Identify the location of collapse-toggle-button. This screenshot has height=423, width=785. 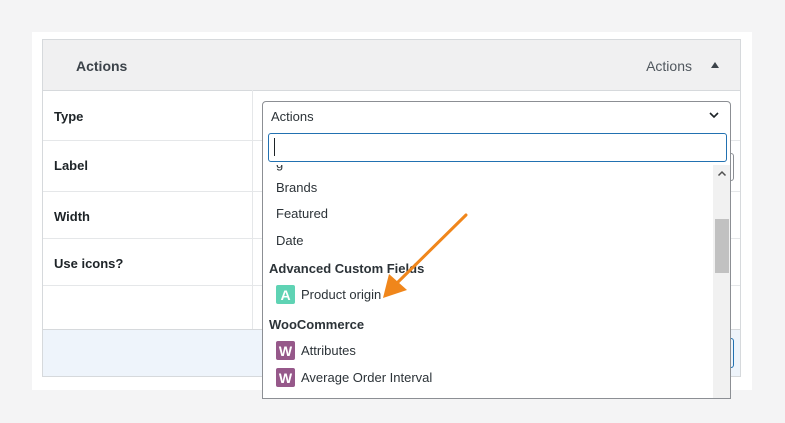
(715, 65).